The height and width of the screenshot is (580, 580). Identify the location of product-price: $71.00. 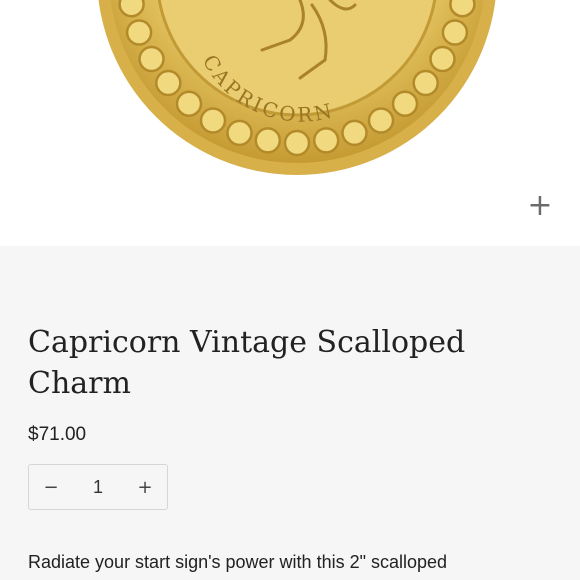
(57, 434).